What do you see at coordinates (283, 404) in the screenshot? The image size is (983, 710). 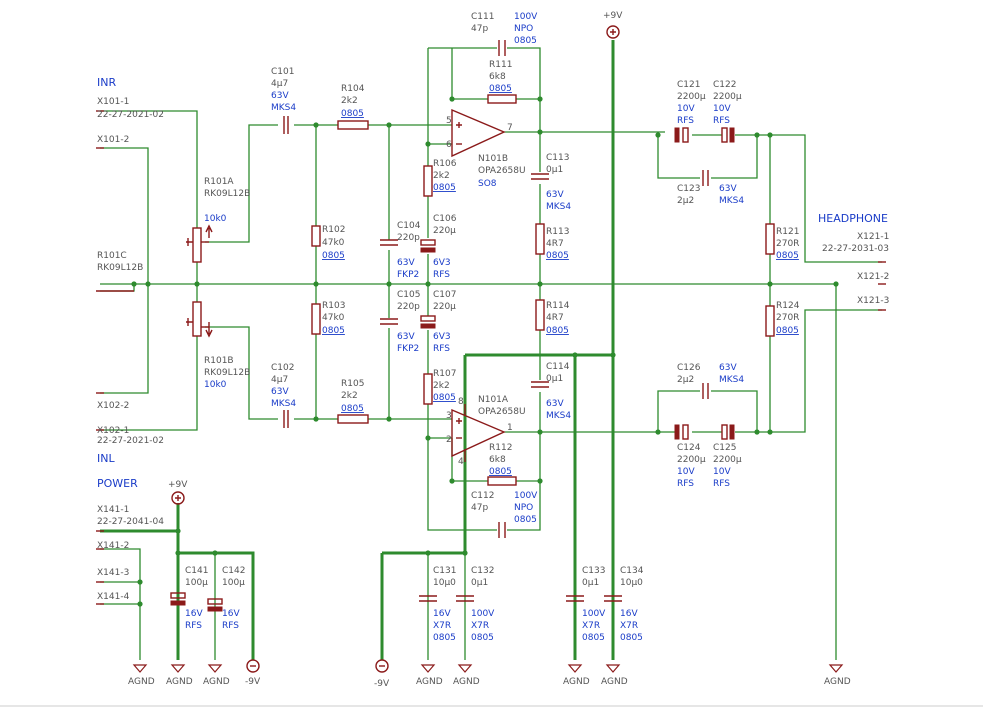 I see `label-c102-t: MKS4` at bounding box center [283, 404].